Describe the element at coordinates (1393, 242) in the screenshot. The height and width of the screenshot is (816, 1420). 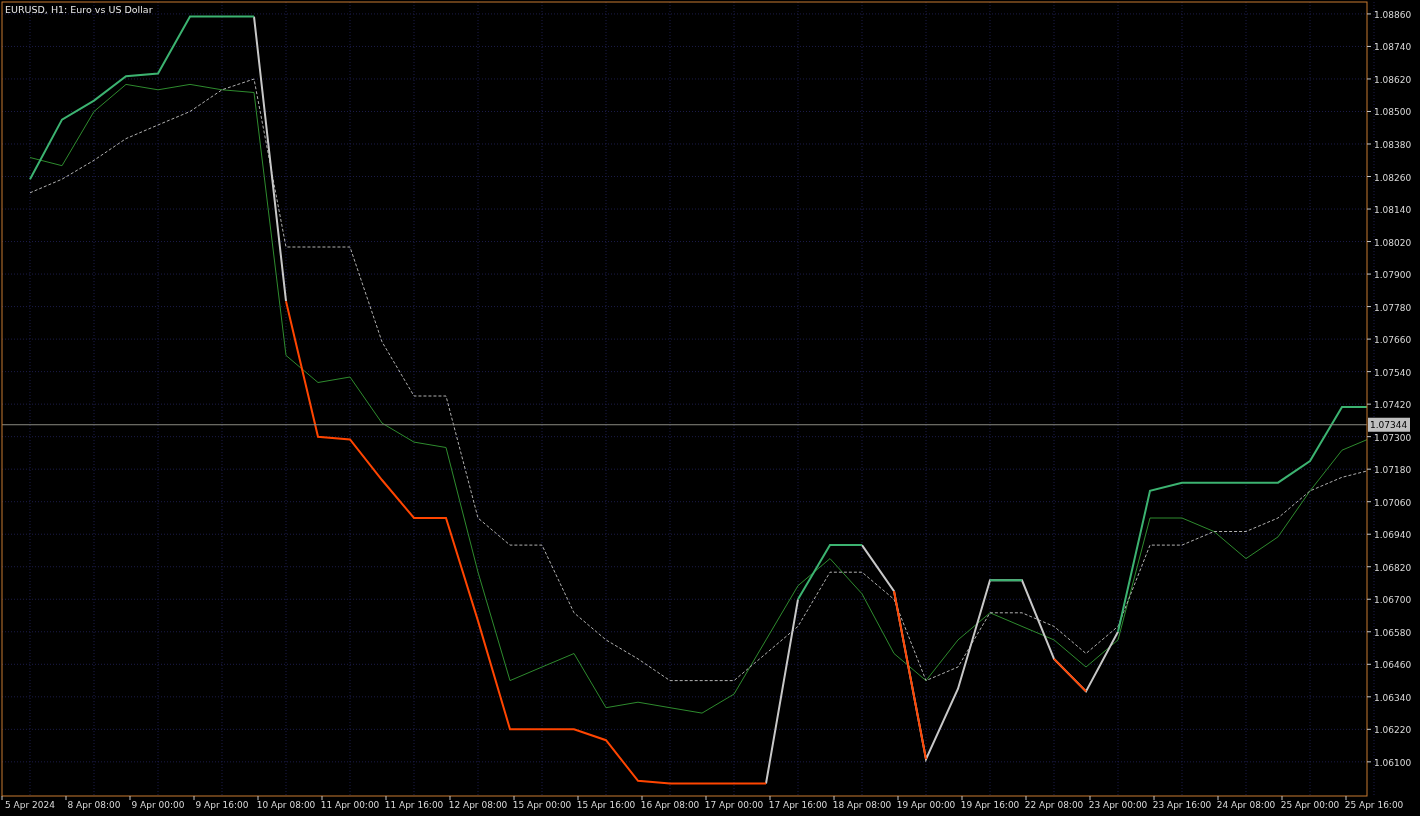
I see `price-axis-label: 1.08020` at that location.